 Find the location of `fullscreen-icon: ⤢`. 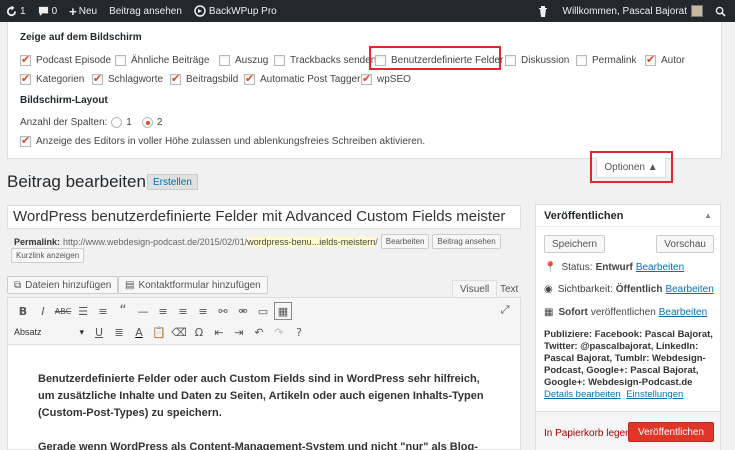

fullscreen-icon: ⤢ is located at coordinates (505, 310).